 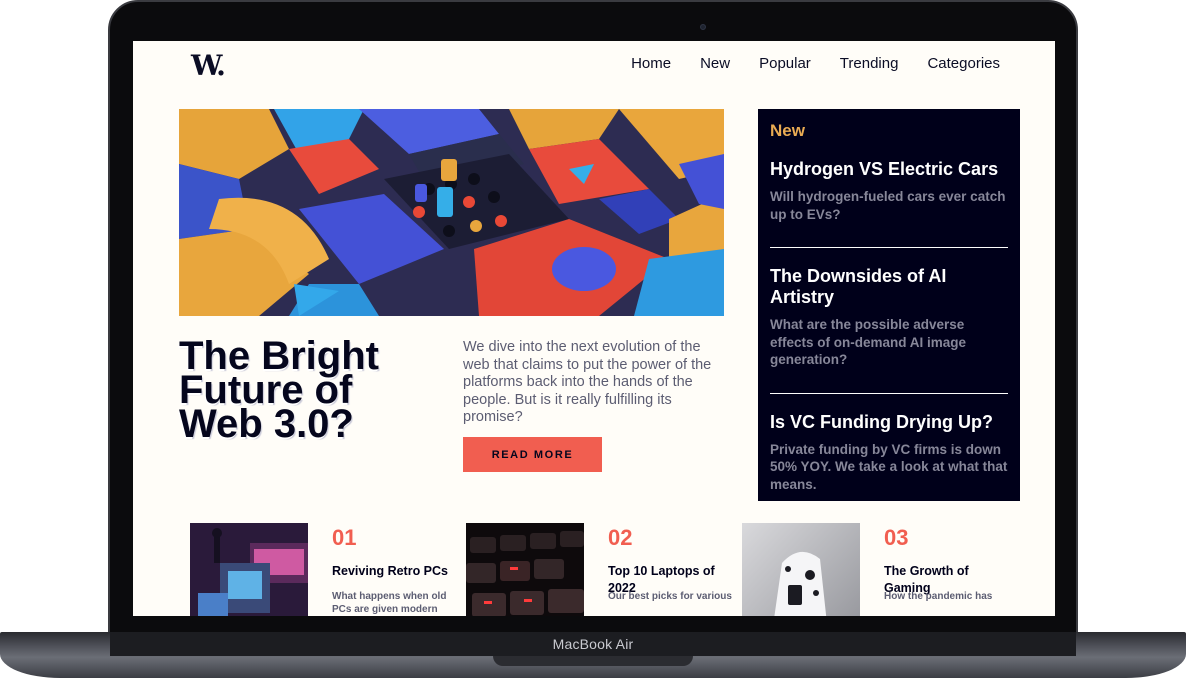 What do you see at coordinates (532, 454) in the screenshot?
I see `read-more-button: READ MORE` at bounding box center [532, 454].